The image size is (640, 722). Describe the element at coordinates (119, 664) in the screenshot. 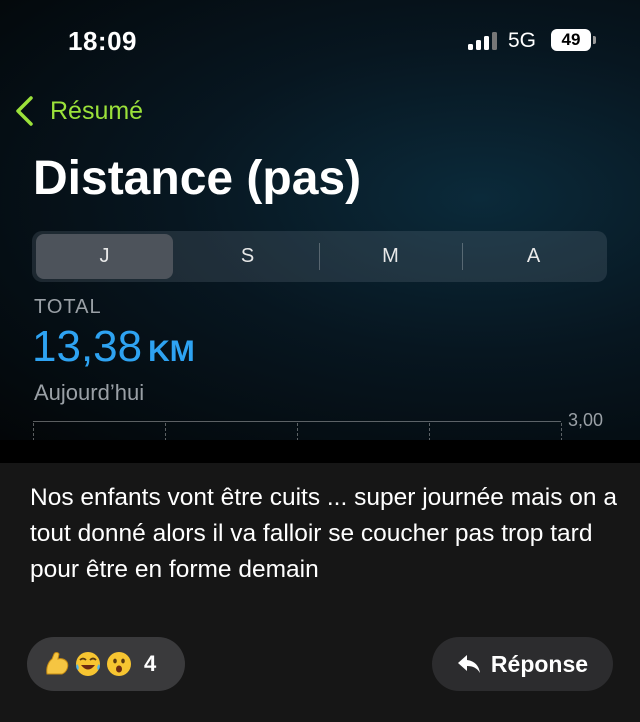

I see `astonished-face-emoji` at that location.